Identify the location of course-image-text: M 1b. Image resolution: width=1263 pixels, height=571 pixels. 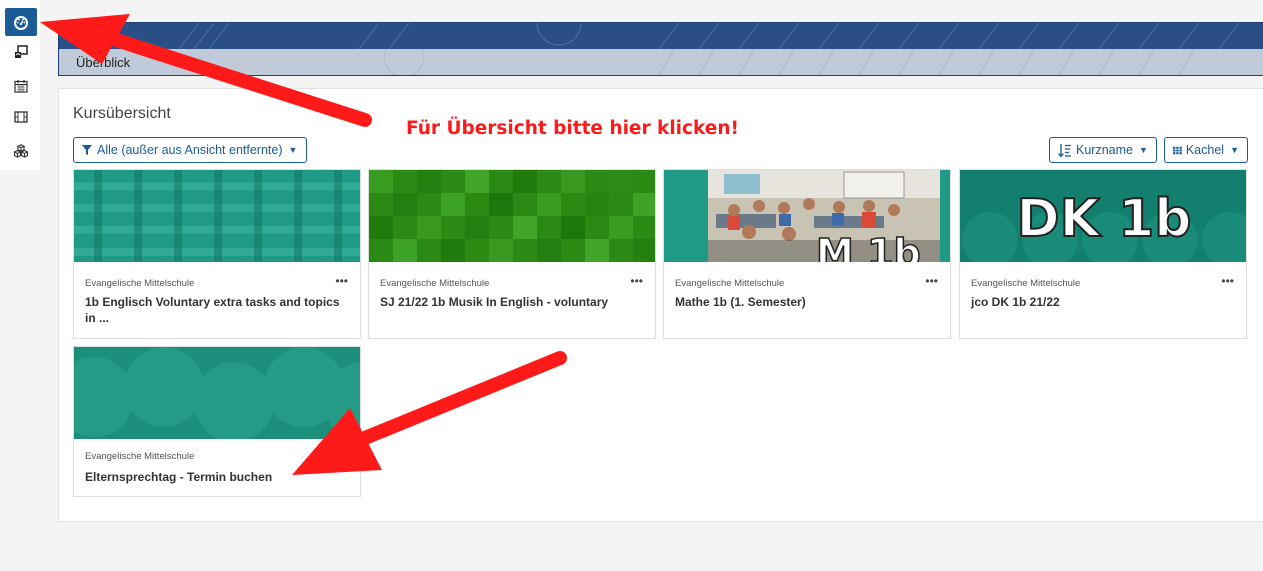
(868, 246).